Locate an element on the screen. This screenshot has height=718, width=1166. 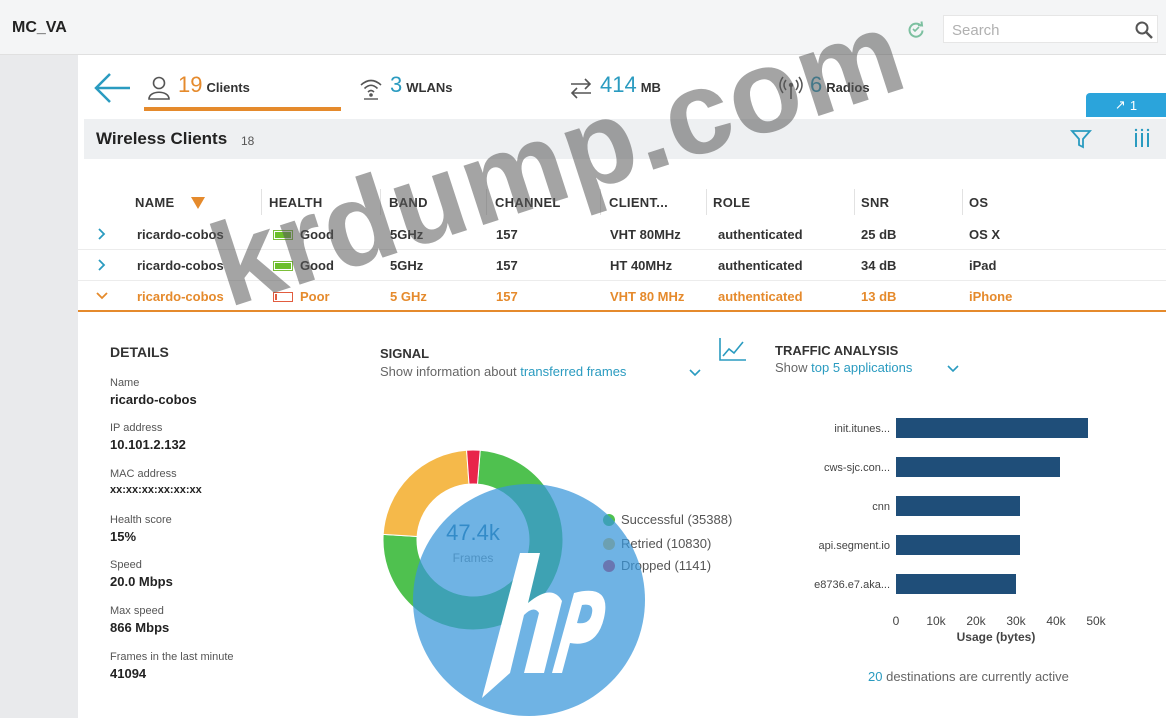
cell-os: OS X is located at coordinates (985, 234).